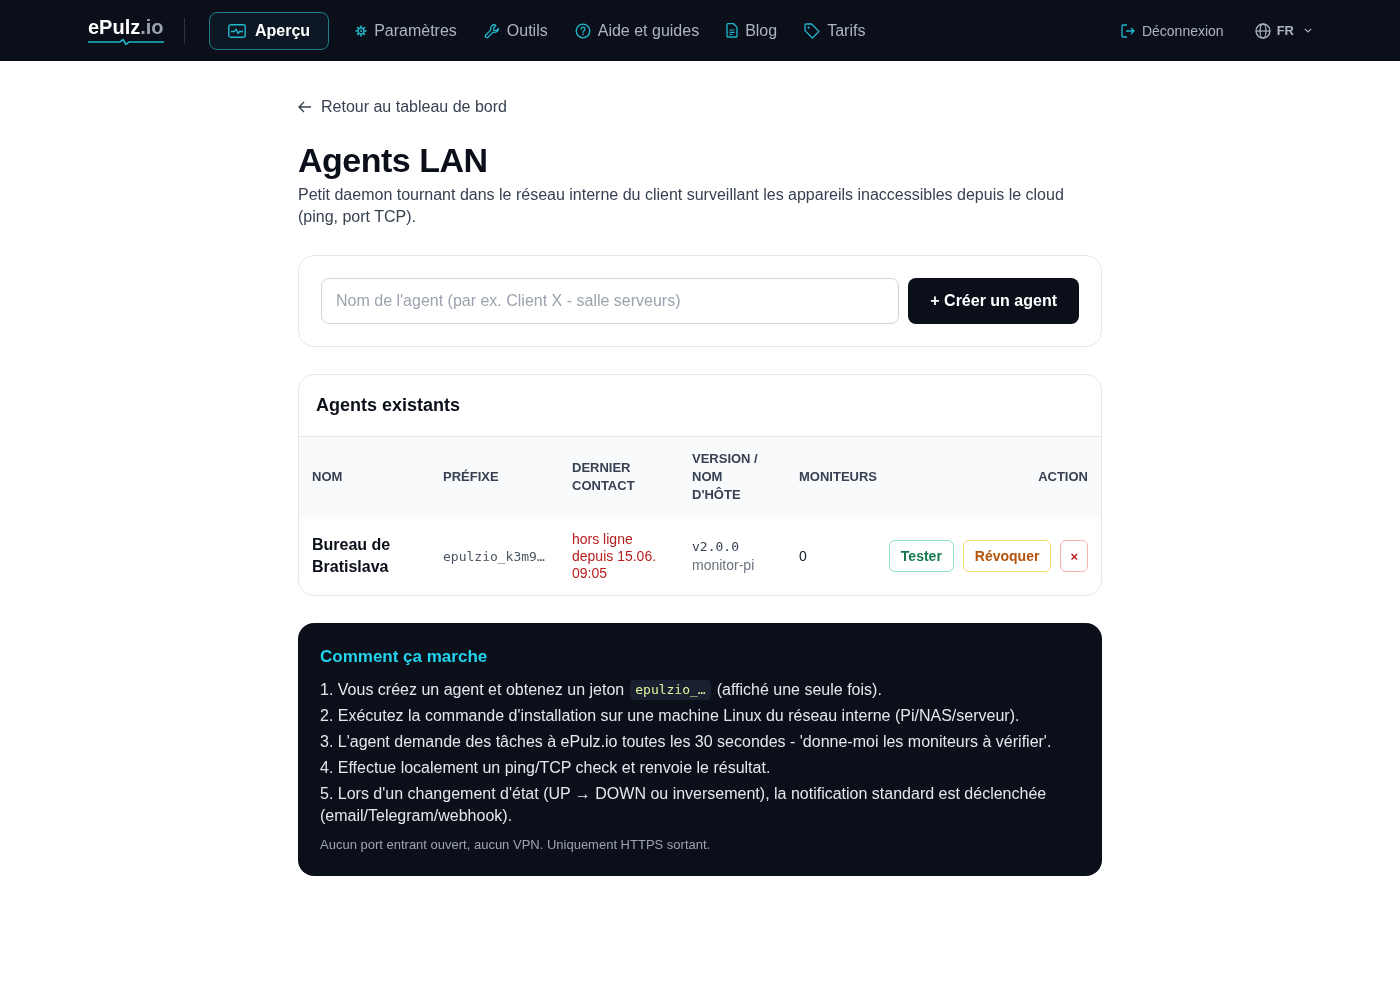 The width and height of the screenshot is (1400, 984). Describe the element at coordinates (716, 547) in the screenshot. I see `version-text: v2.0.0` at that location.